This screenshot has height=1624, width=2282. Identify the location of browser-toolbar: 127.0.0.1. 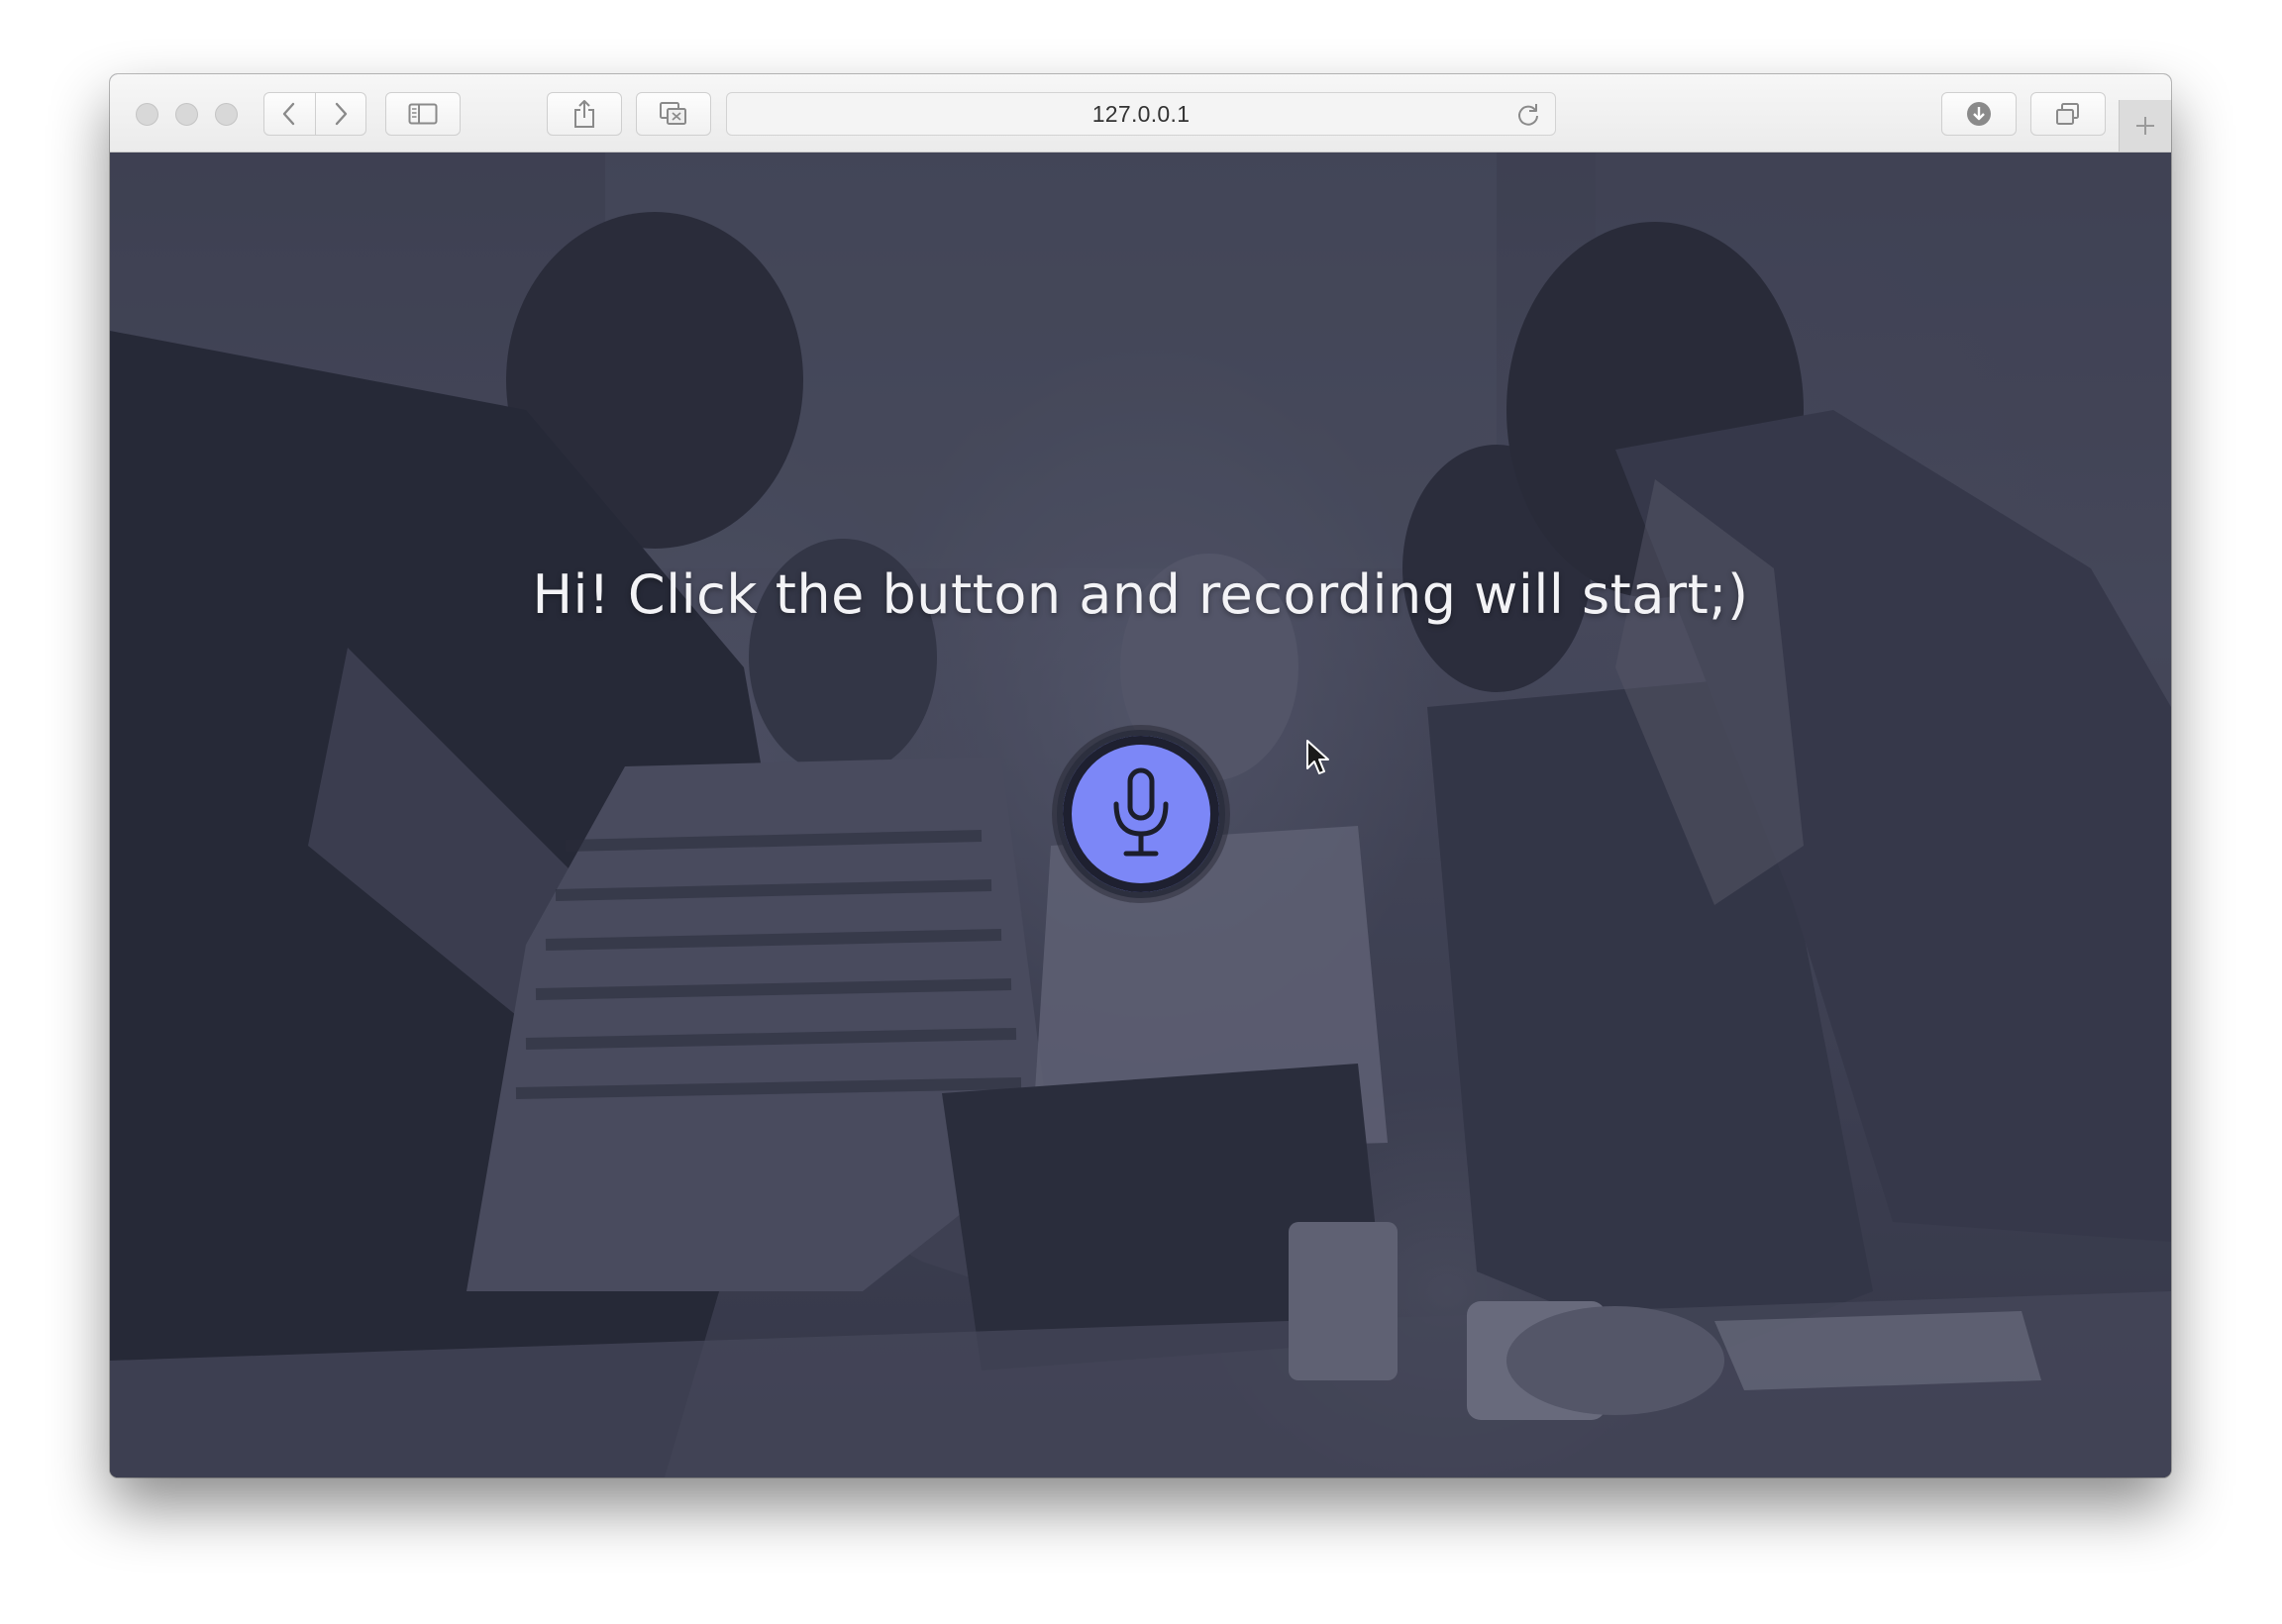
(1140, 113).